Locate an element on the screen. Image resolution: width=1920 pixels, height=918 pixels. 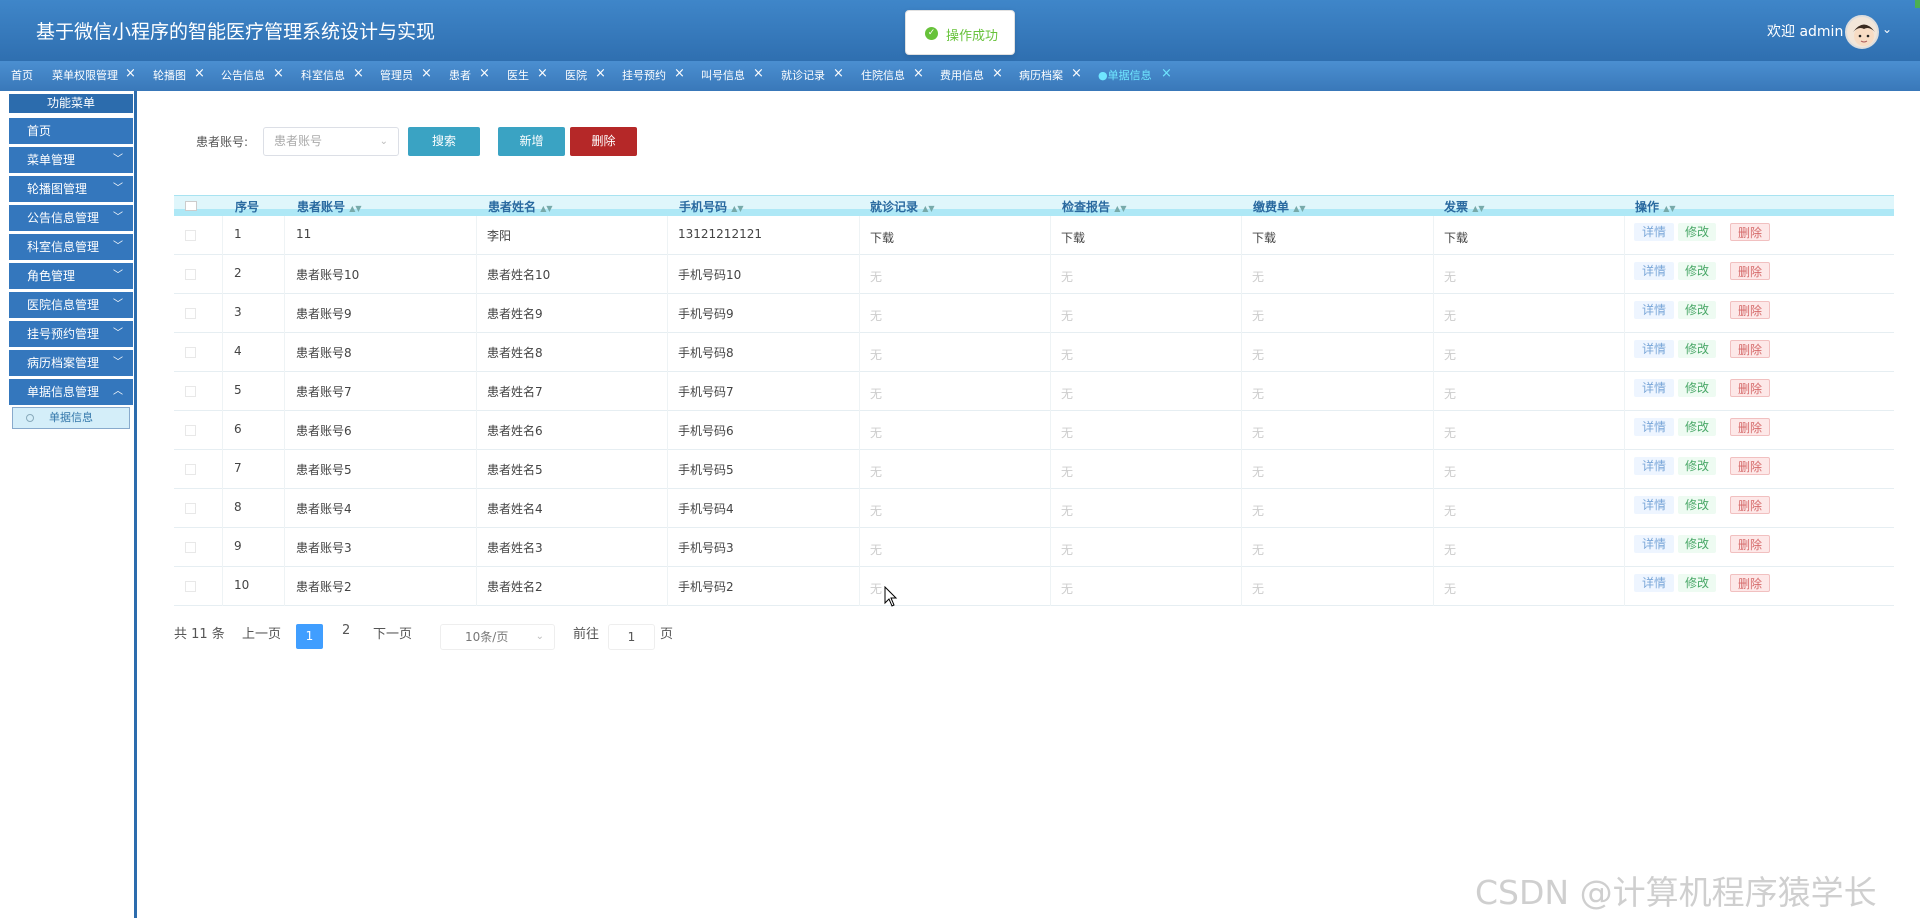
row-exam-report: 下载 is located at coordinates (1073, 237).